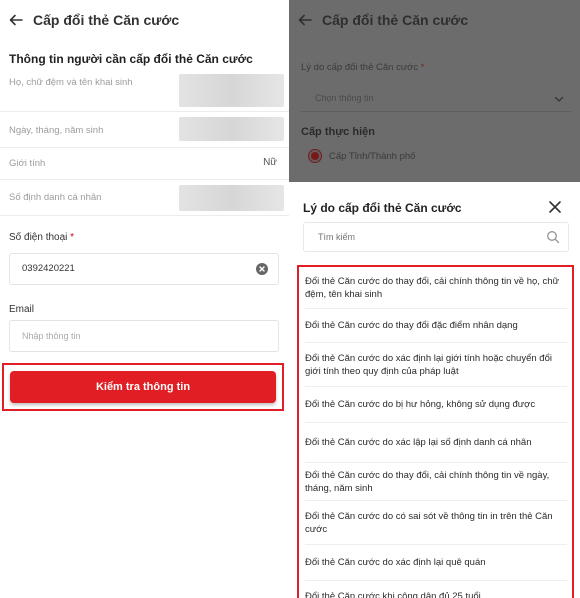 This screenshot has height=598, width=580. Describe the element at coordinates (360, 67) in the screenshot. I see `reason-label-text: Lý do cấp đổi thẻ Căn cước` at that location.